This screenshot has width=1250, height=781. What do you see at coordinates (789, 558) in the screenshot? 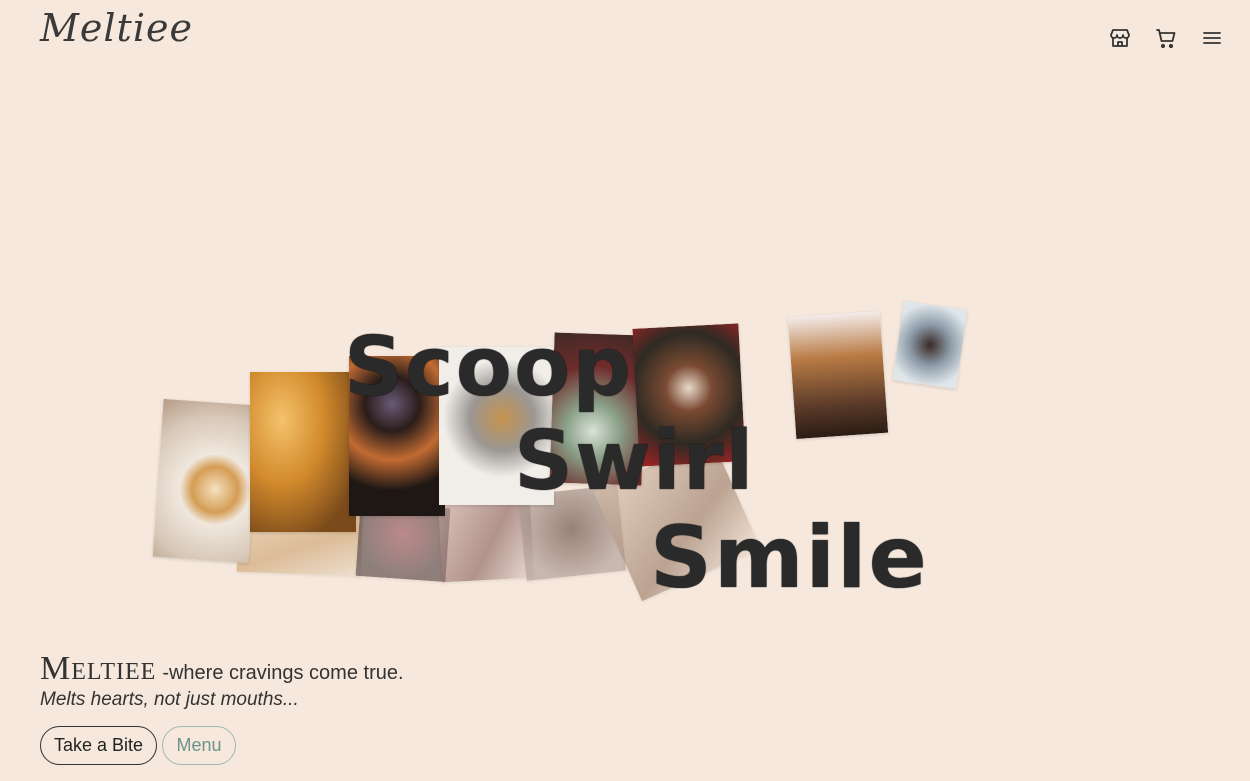
I see `hero-word-smile: Smile` at bounding box center [789, 558].